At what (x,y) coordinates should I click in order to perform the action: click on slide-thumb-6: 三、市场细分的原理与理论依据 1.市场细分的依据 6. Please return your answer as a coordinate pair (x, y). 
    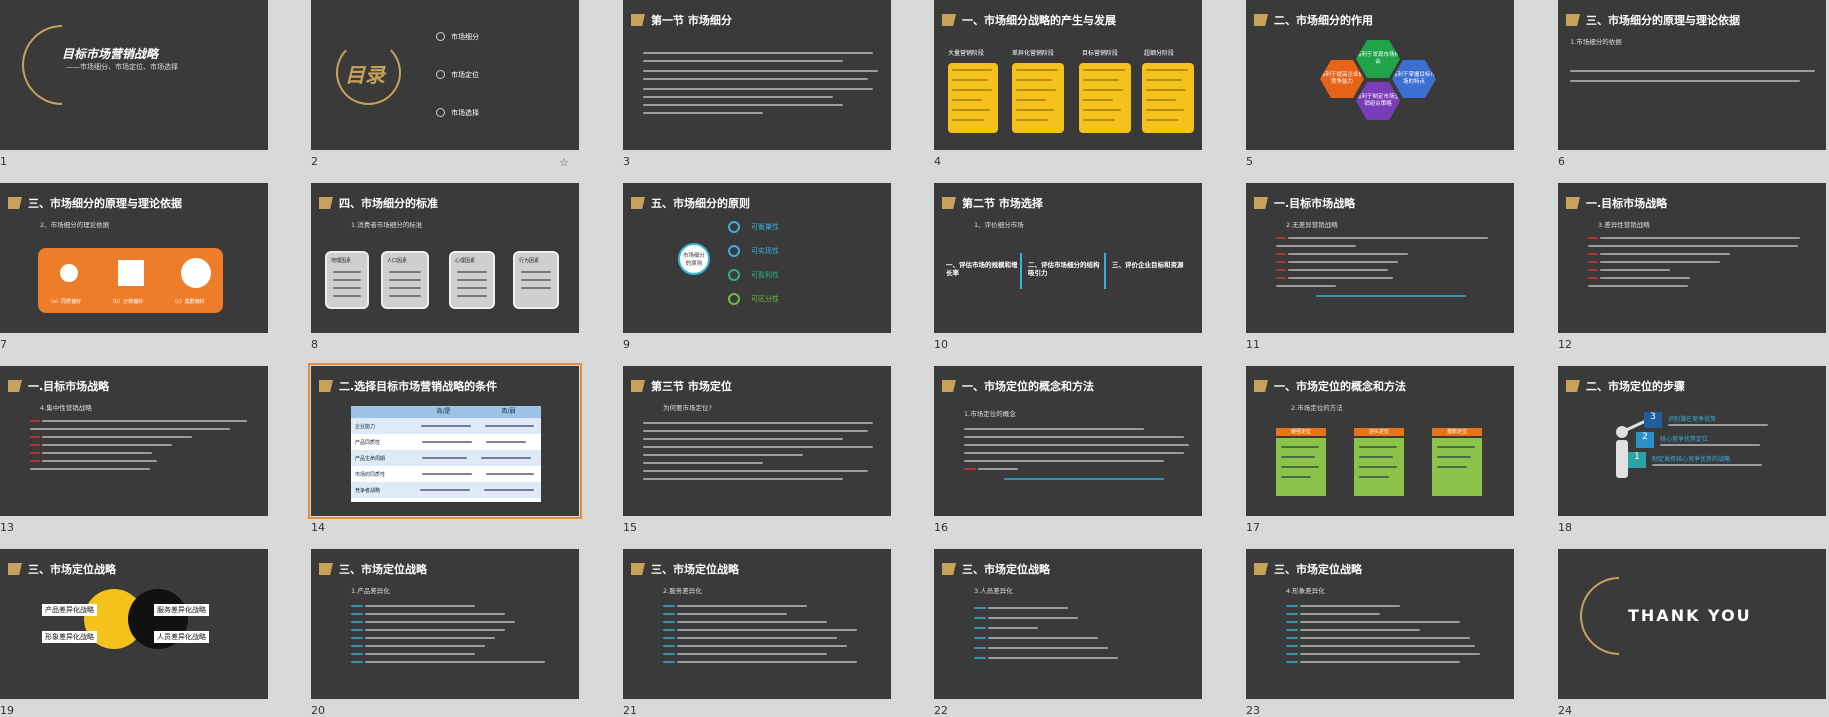
    Looking at the image, I should click on (1692, 84).